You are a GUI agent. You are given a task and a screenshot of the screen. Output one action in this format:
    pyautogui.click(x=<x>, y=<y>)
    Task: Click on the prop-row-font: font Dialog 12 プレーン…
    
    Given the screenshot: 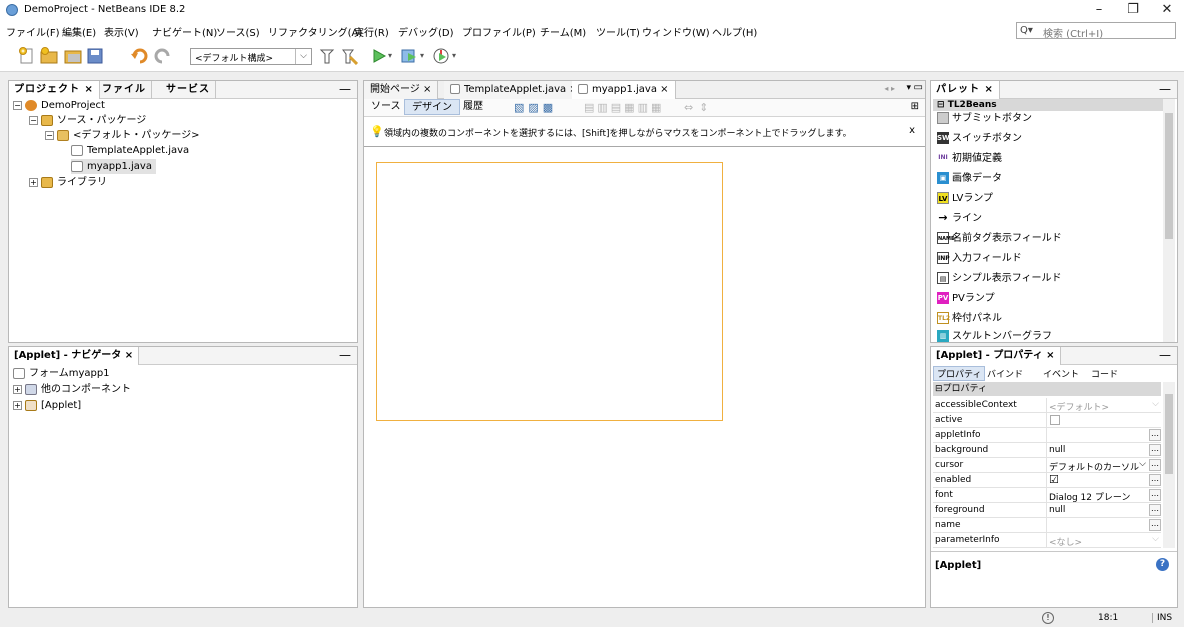 What is the action you would take?
    pyautogui.click(x=1047, y=495)
    